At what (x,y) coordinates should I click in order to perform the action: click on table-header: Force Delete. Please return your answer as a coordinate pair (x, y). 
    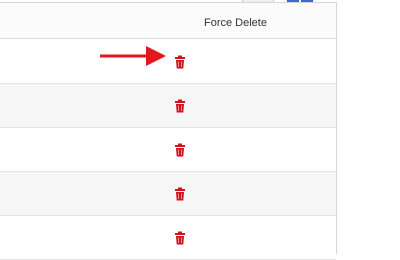
    Looking at the image, I should click on (168, 21).